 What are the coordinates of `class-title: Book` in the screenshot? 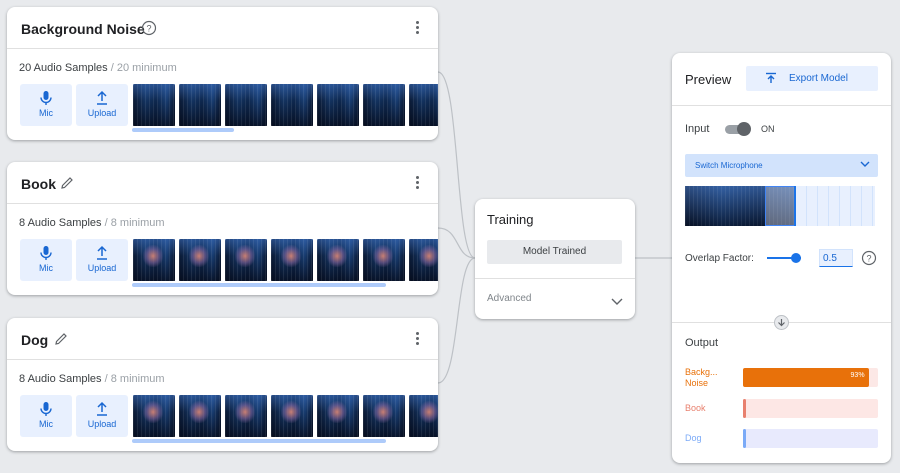 It's located at (38, 184).